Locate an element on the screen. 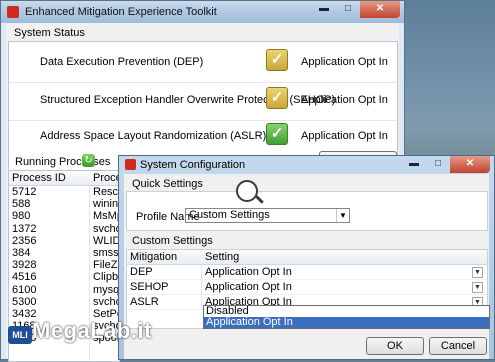 The width and height of the screenshot is (495, 362). profile-name-select: Custom Settings ▼ is located at coordinates (267, 215).